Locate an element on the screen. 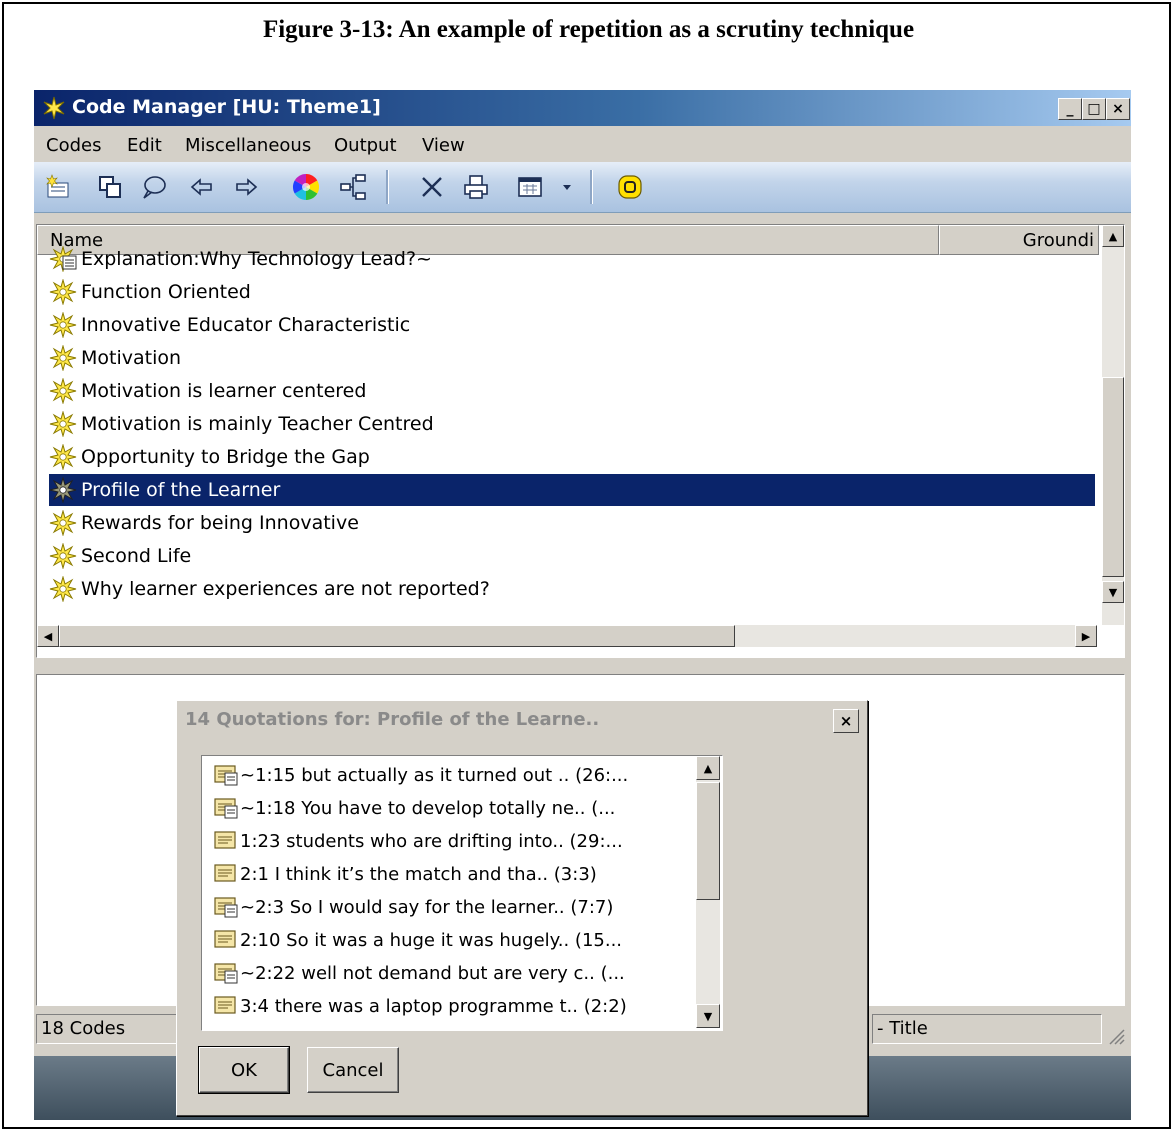  highlight-icon is located at coordinates (630, 187).